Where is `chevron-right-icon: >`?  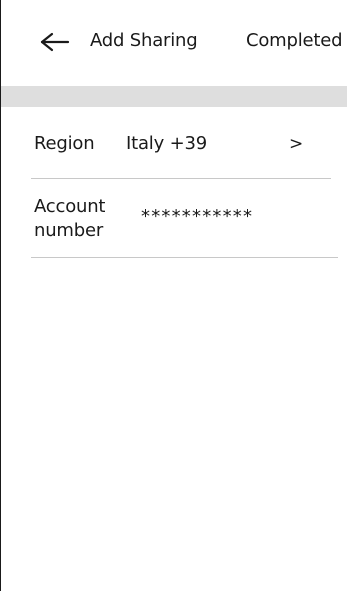 chevron-right-icon: > is located at coordinates (296, 144).